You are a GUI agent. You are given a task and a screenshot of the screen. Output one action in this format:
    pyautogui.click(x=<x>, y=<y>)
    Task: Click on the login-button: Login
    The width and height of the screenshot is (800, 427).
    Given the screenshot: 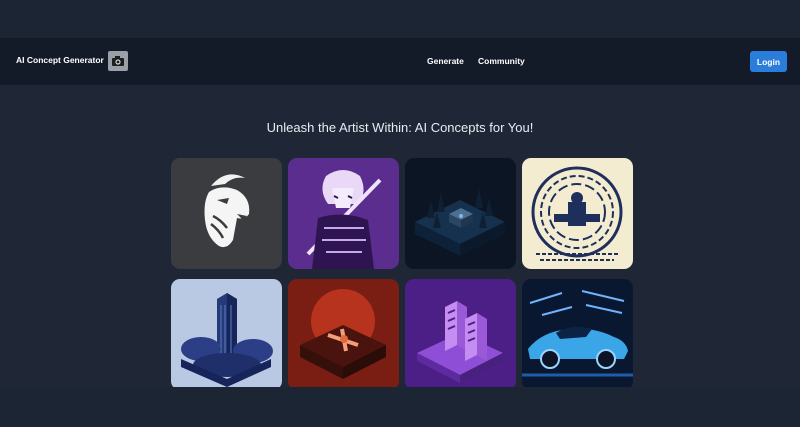 What is the action you would take?
    pyautogui.click(x=768, y=61)
    